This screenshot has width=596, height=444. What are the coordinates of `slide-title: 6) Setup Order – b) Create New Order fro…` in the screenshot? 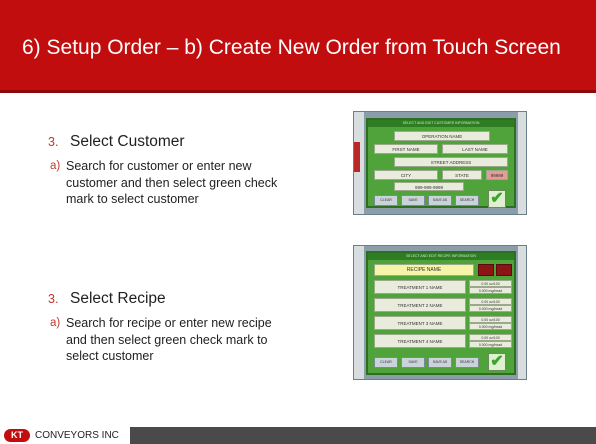 It's located at (291, 47).